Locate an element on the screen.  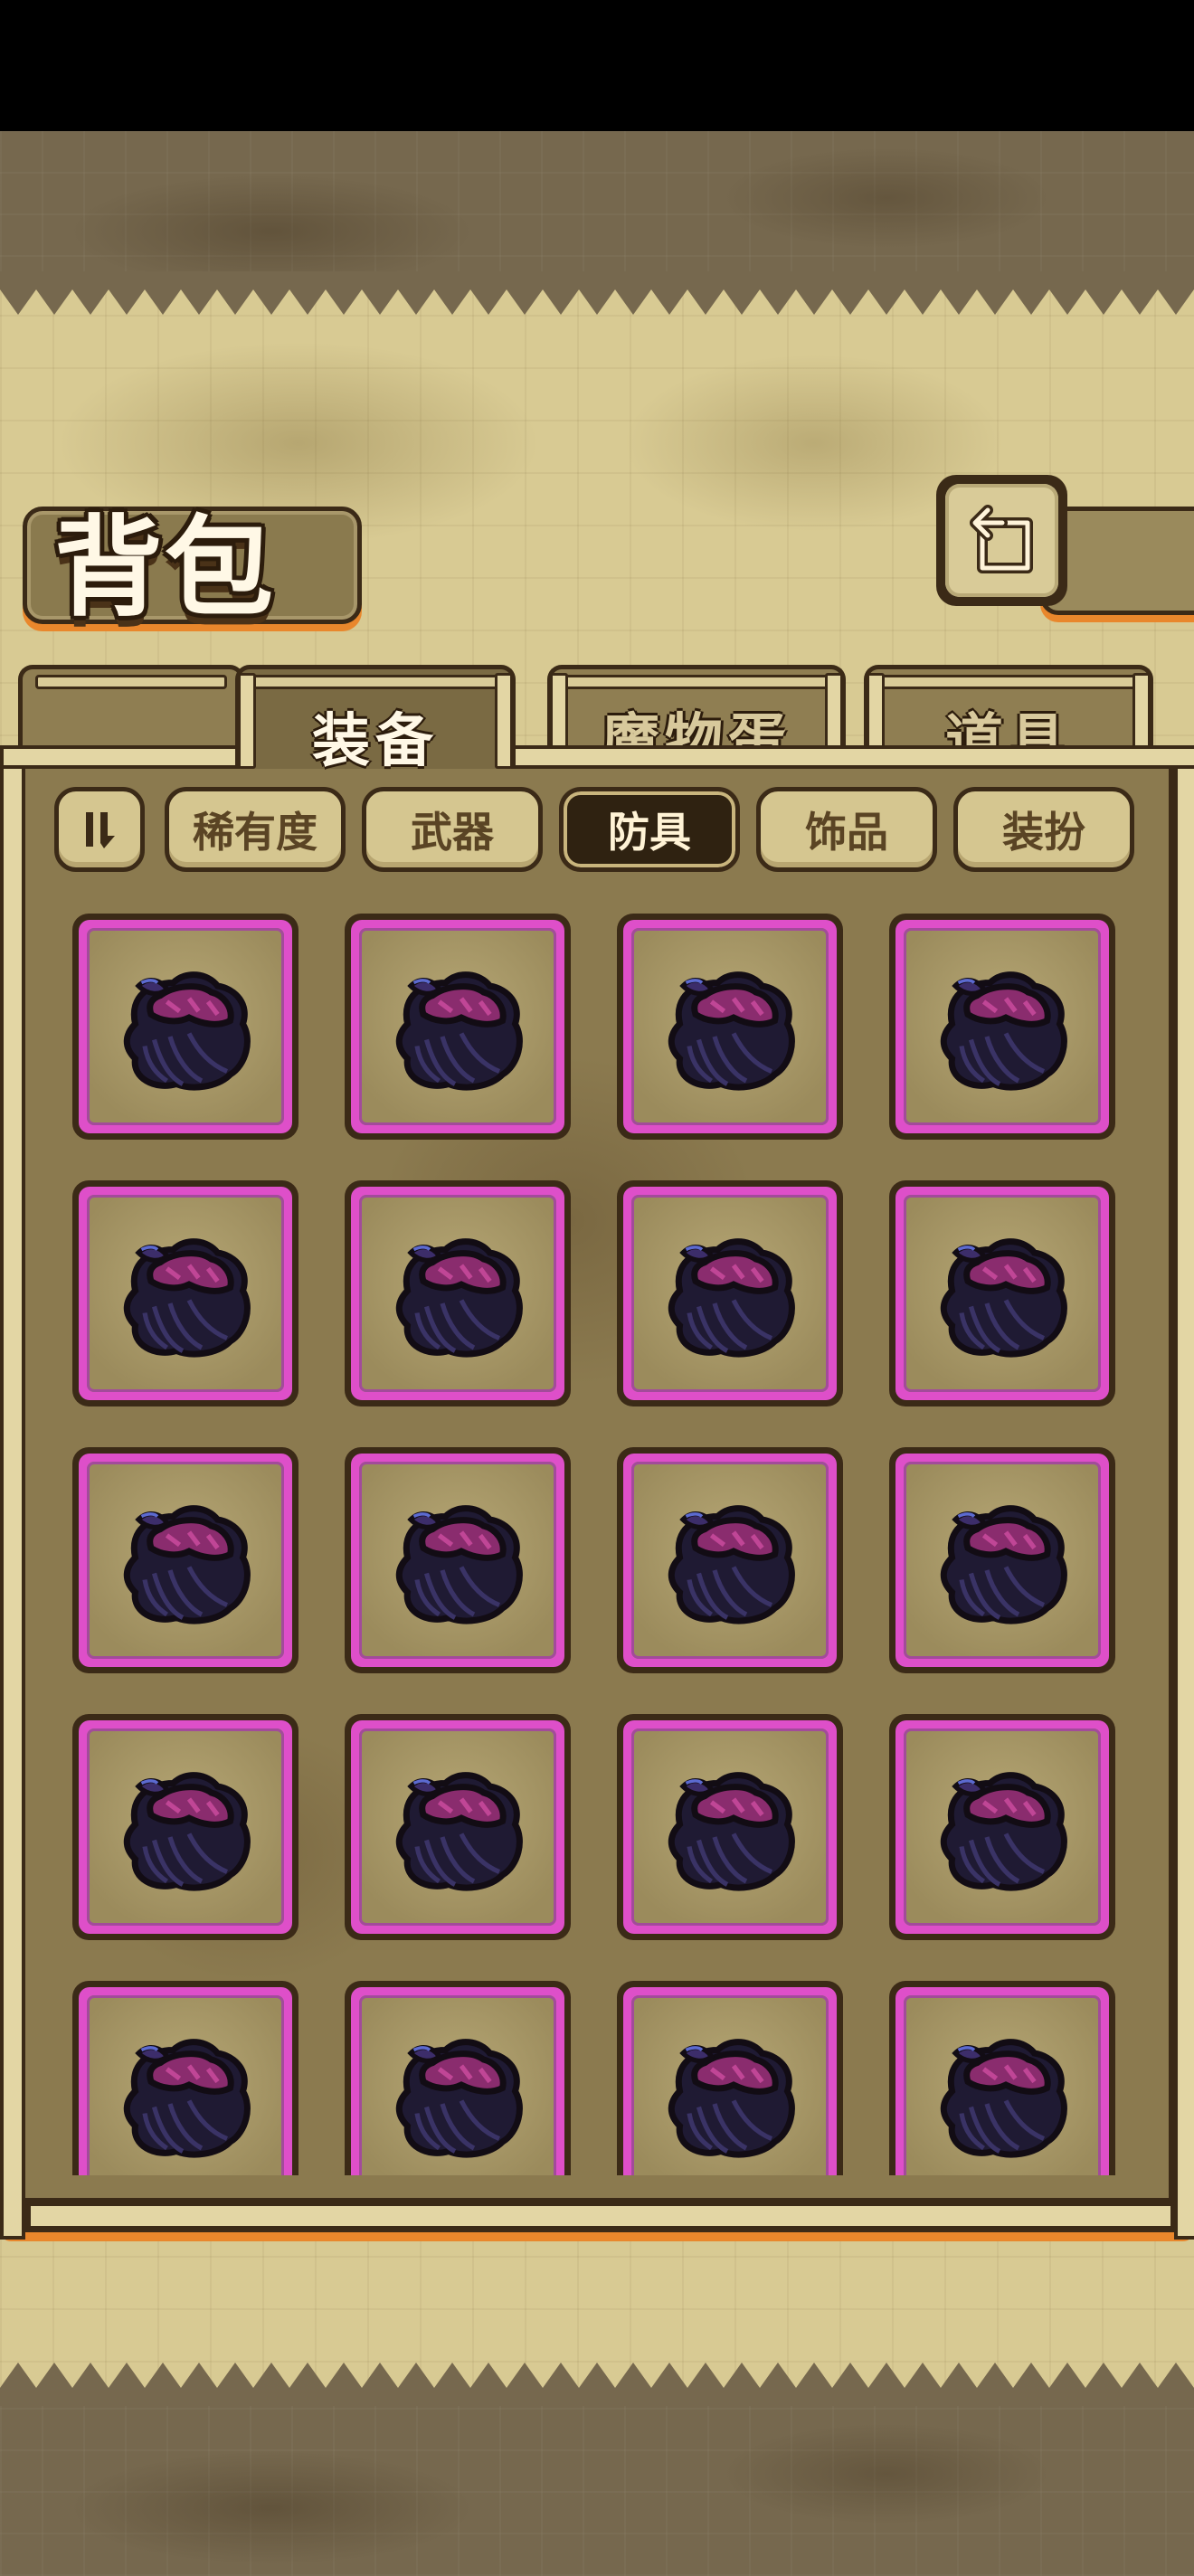
sort-toggle-icon is located at coordinates (100, 830).